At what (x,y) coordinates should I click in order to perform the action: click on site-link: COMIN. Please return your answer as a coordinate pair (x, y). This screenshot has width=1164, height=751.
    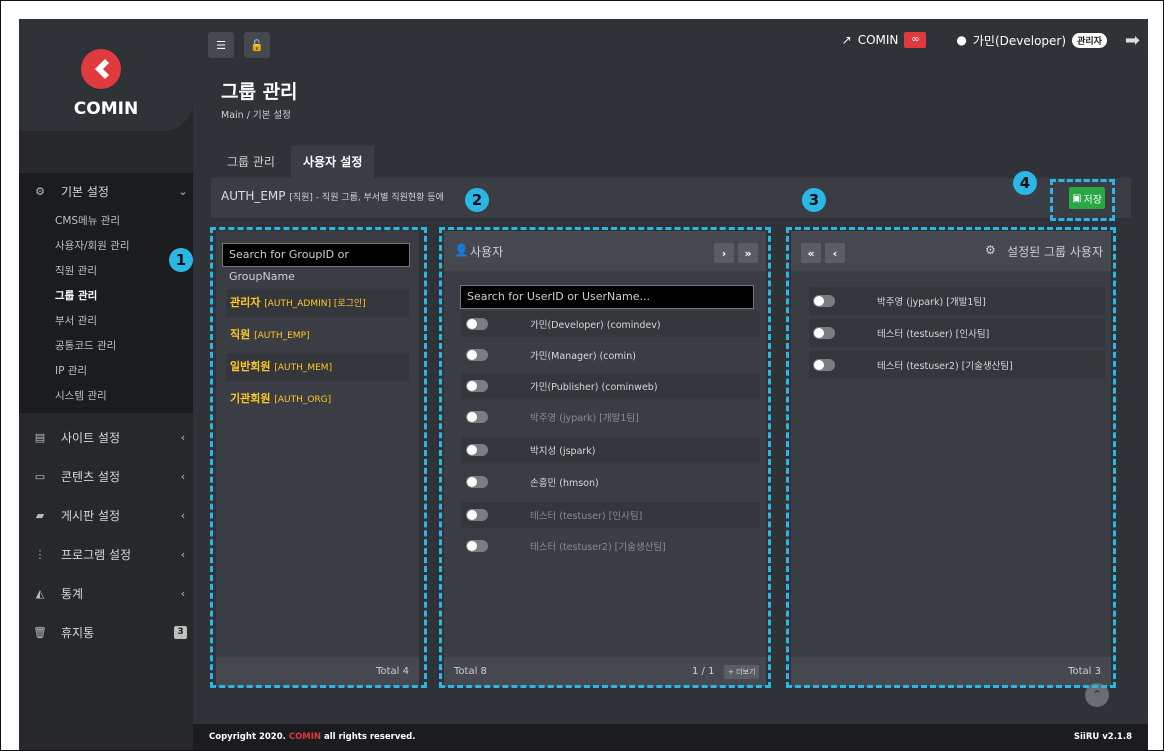
    Looking at the image, I should click on (878, 40).